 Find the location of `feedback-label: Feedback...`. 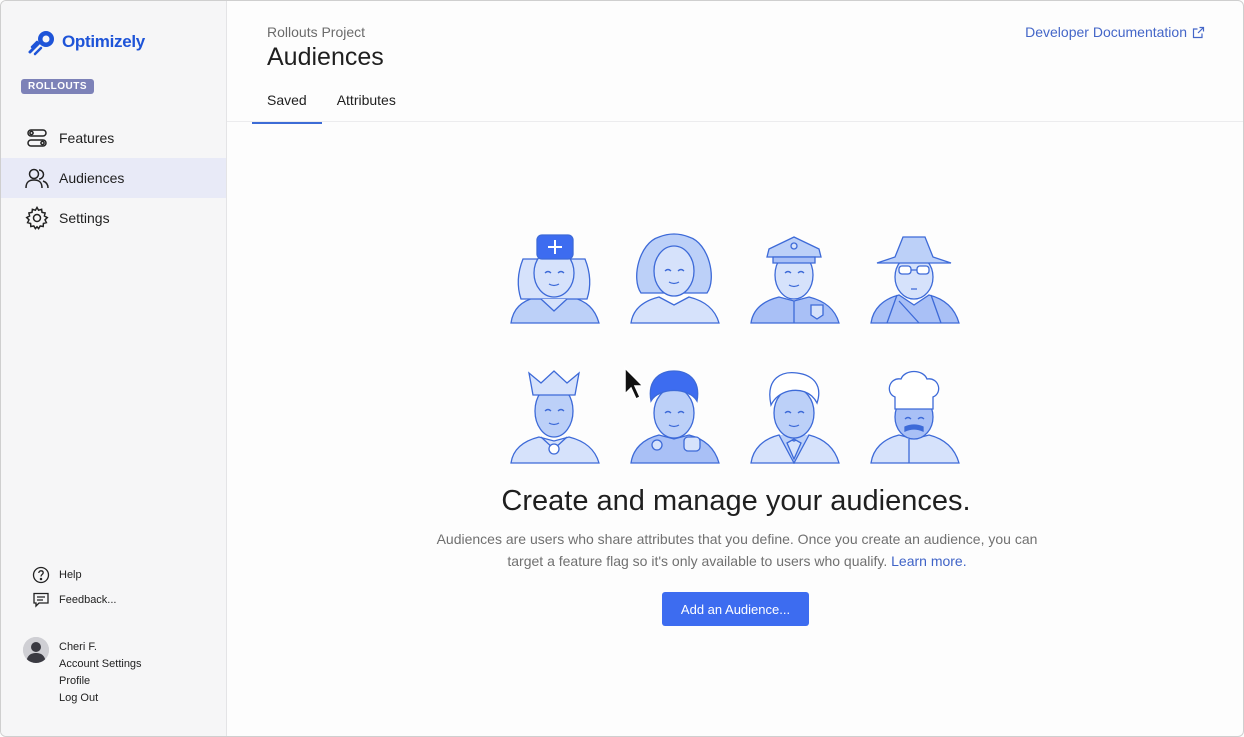

feedback-label: Feedback... is located at coordinates (88, 599).